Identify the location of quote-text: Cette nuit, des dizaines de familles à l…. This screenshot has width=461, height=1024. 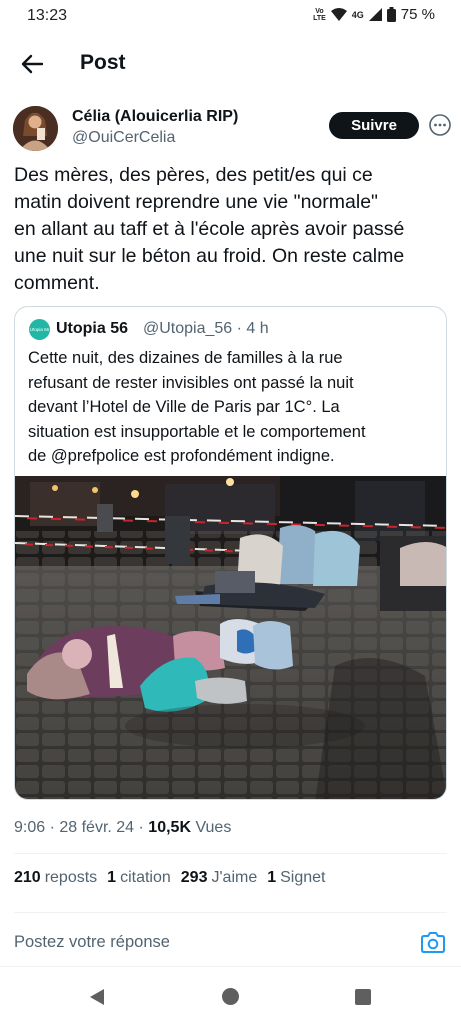
(233, 407).